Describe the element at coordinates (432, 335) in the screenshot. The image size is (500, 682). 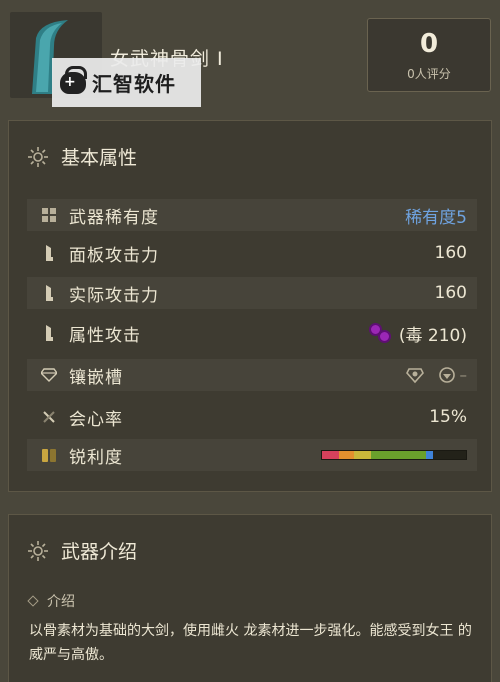
I see `element-attack-value: (毒 210)` at that location.